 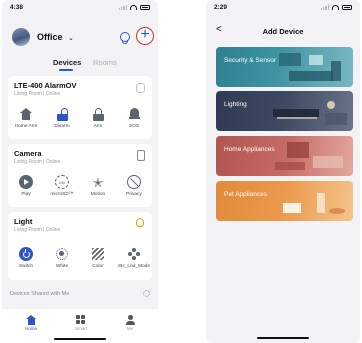 I want to click on home-arm-button: Home Arm, so click(x=26, y=117).